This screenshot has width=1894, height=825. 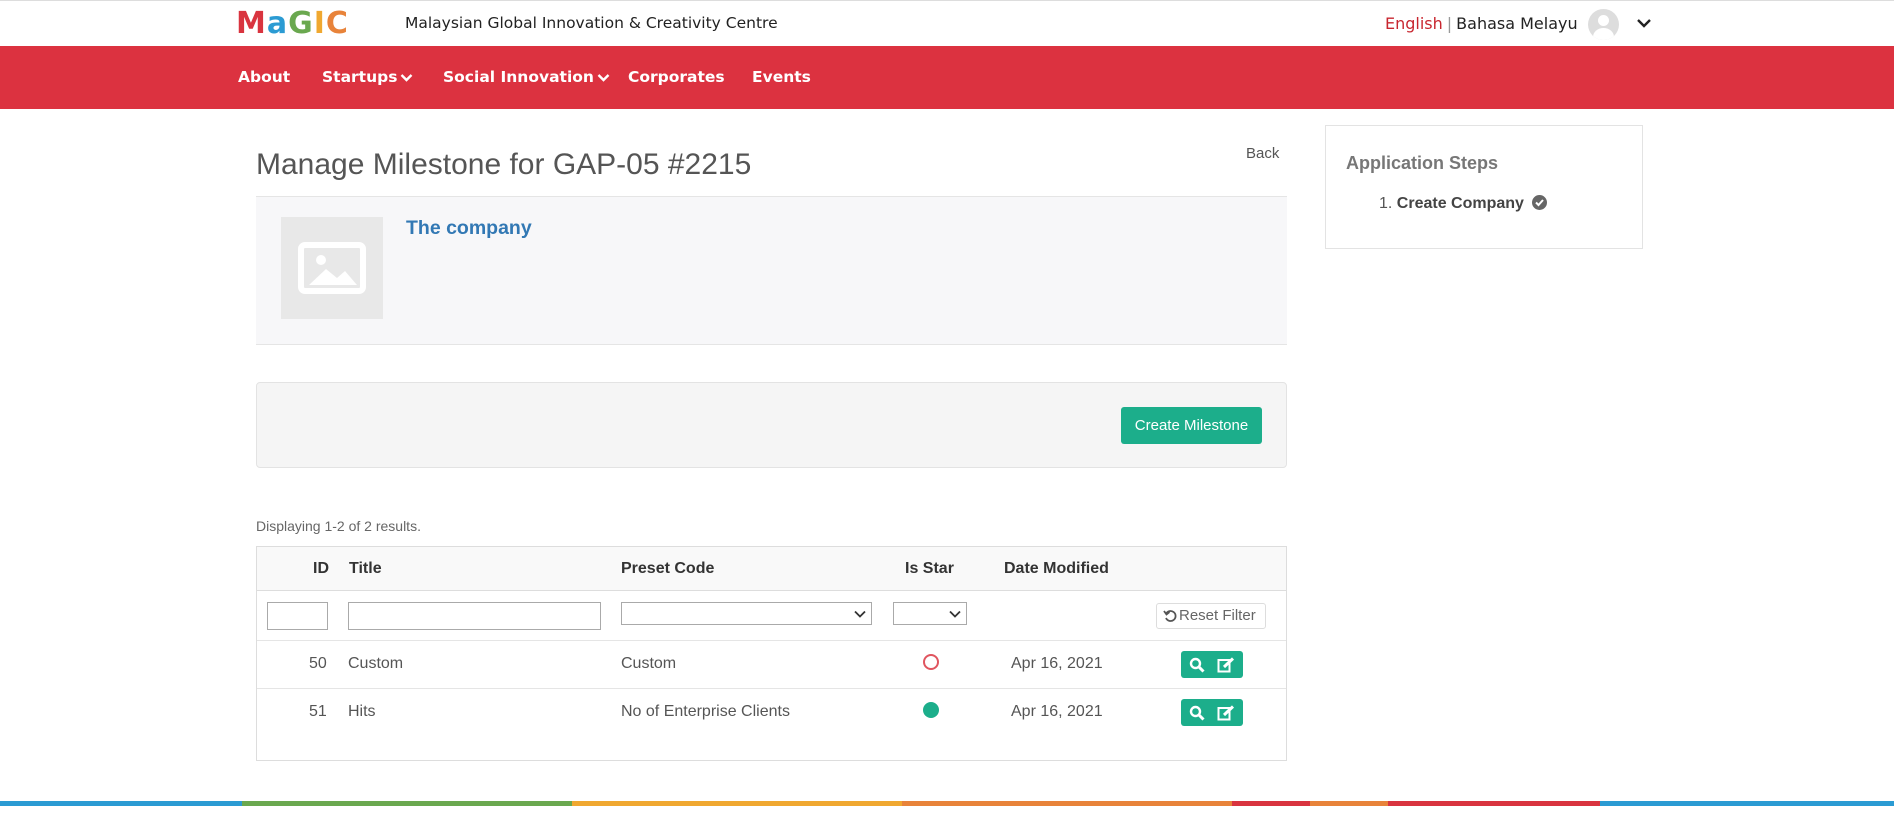 What do you see at coordinates (251, 23) in the screenshot?
I see `logo-letter: M` at bounding box center [251, 23].